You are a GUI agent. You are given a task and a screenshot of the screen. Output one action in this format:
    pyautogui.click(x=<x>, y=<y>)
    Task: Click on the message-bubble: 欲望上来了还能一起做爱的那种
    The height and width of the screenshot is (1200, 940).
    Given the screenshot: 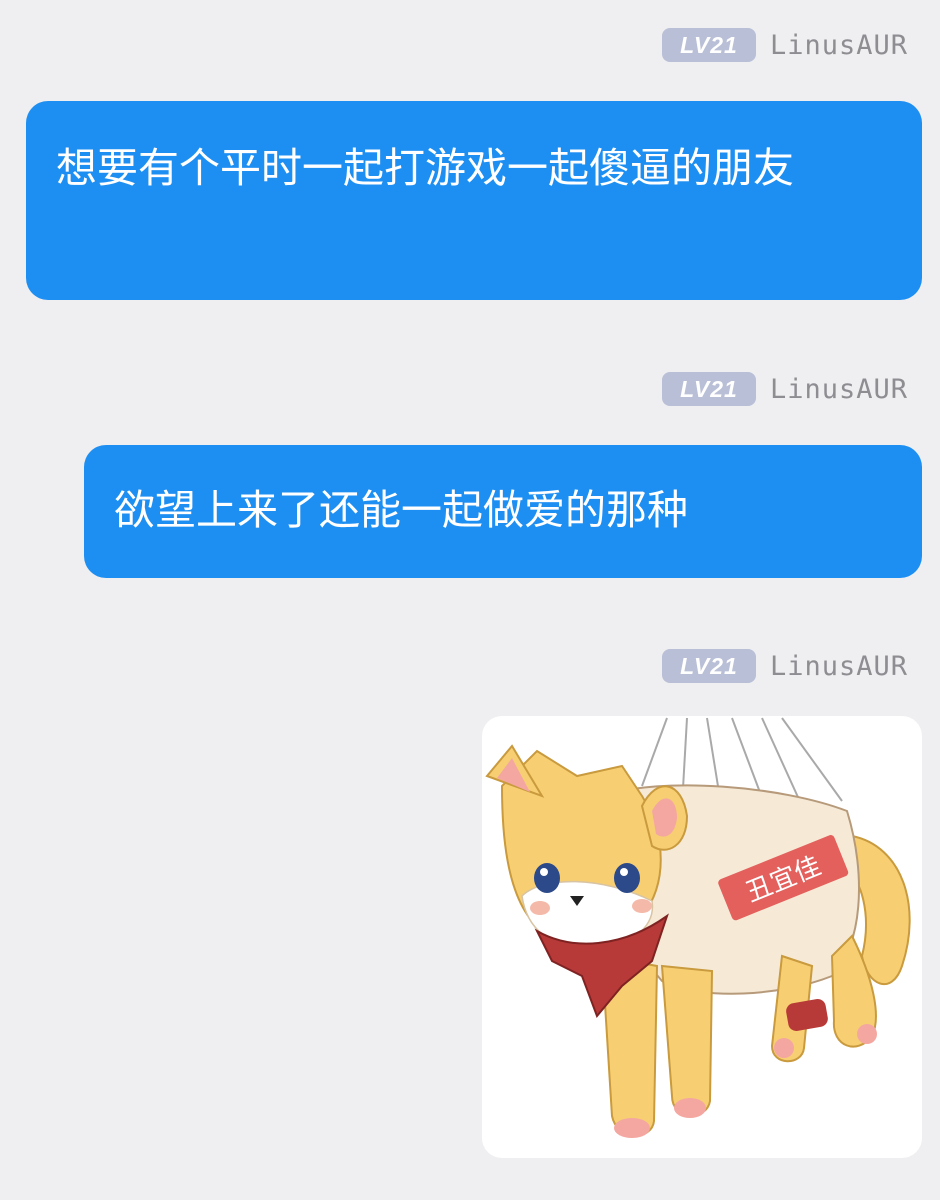 What is the action you would take?
    pyautogui.click(x=503, y=511)
    